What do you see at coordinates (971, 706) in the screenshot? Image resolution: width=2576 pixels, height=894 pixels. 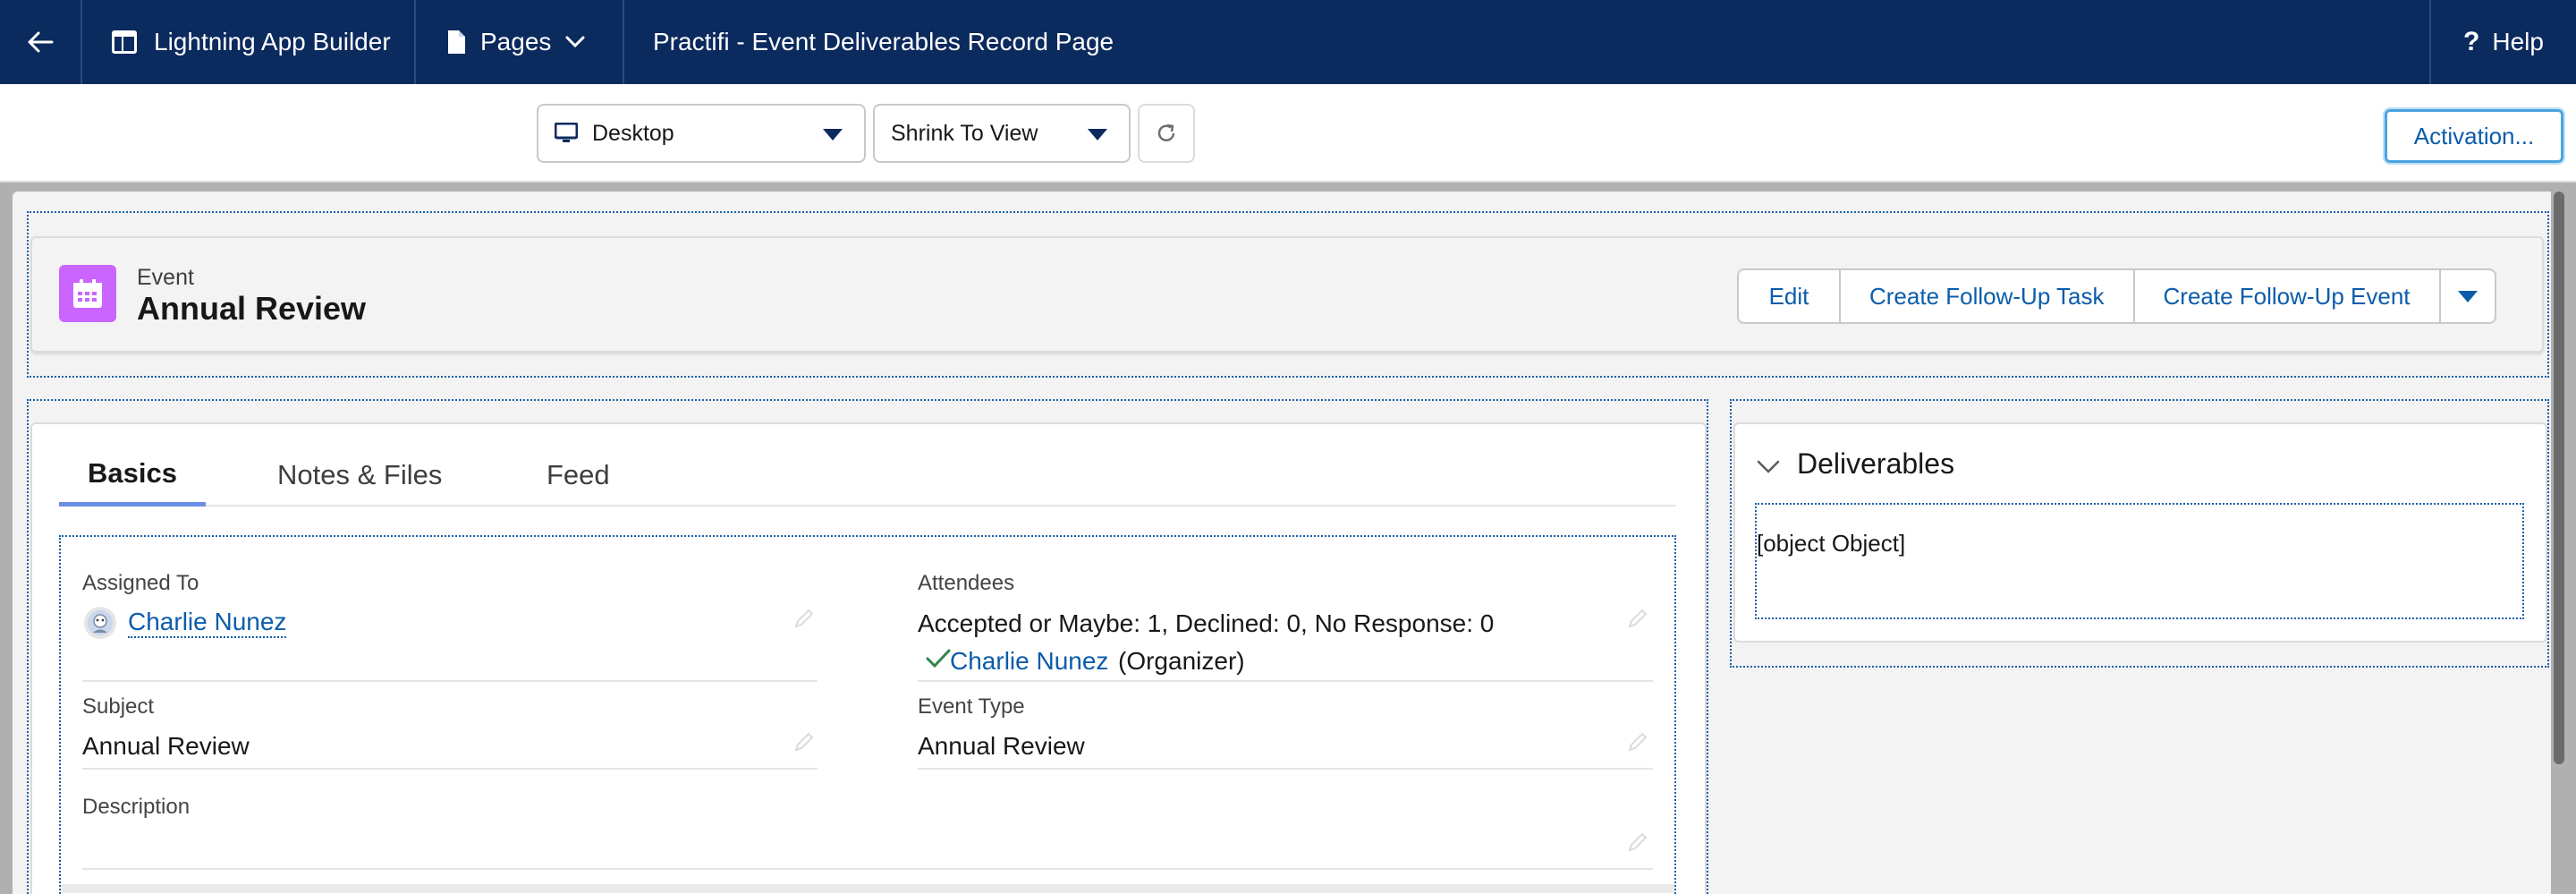 I see `event-type-label: Event Type` at bounding box center [971, 706].